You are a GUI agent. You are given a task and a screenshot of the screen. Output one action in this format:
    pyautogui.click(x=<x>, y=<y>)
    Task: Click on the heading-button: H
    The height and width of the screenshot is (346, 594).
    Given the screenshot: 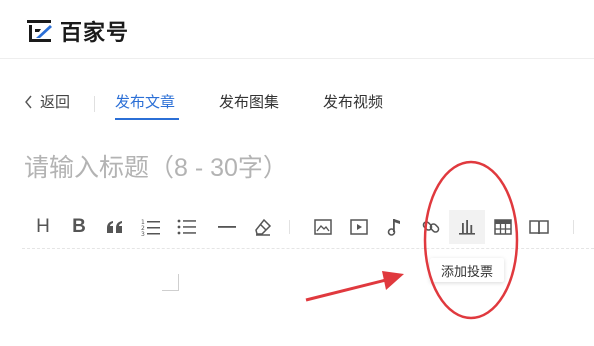 What is the action you would take?
    pyautogui.click(x=43, y=227)
    